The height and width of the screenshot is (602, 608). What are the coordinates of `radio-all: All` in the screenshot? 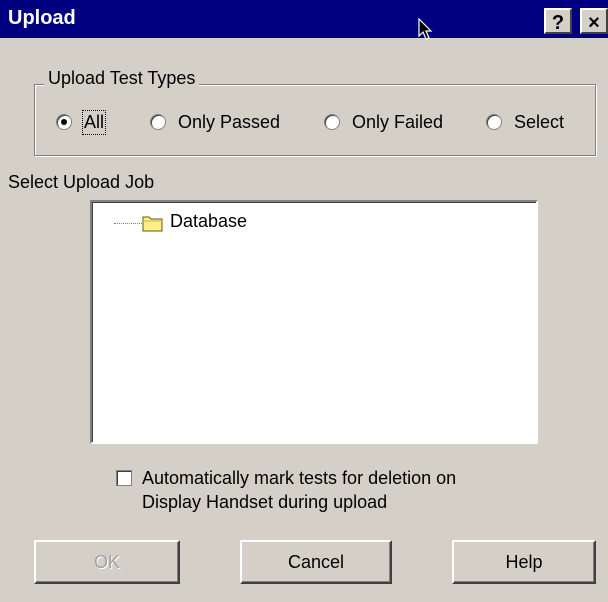 It's located at (81, 122).